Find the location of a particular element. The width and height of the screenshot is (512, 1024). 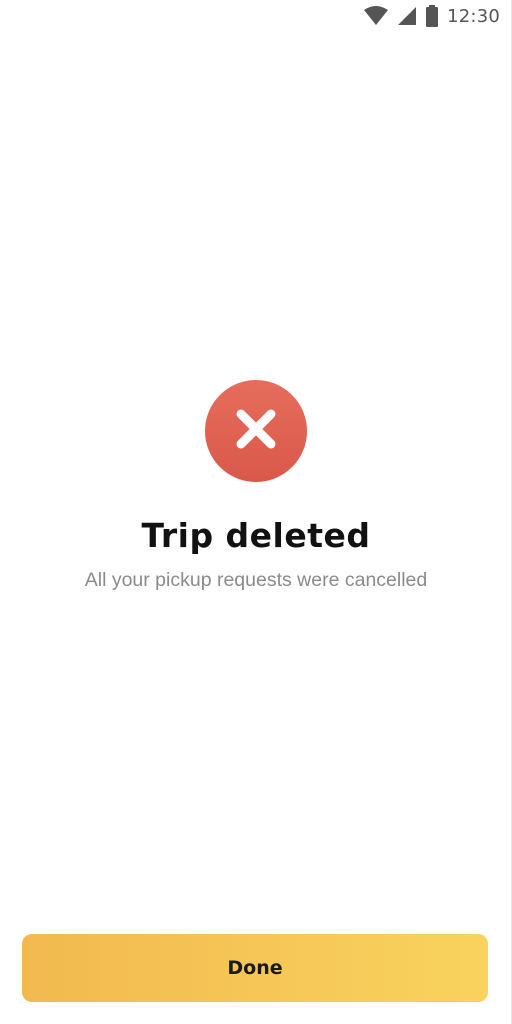

battery-icon is located at coordinates (432, 16).